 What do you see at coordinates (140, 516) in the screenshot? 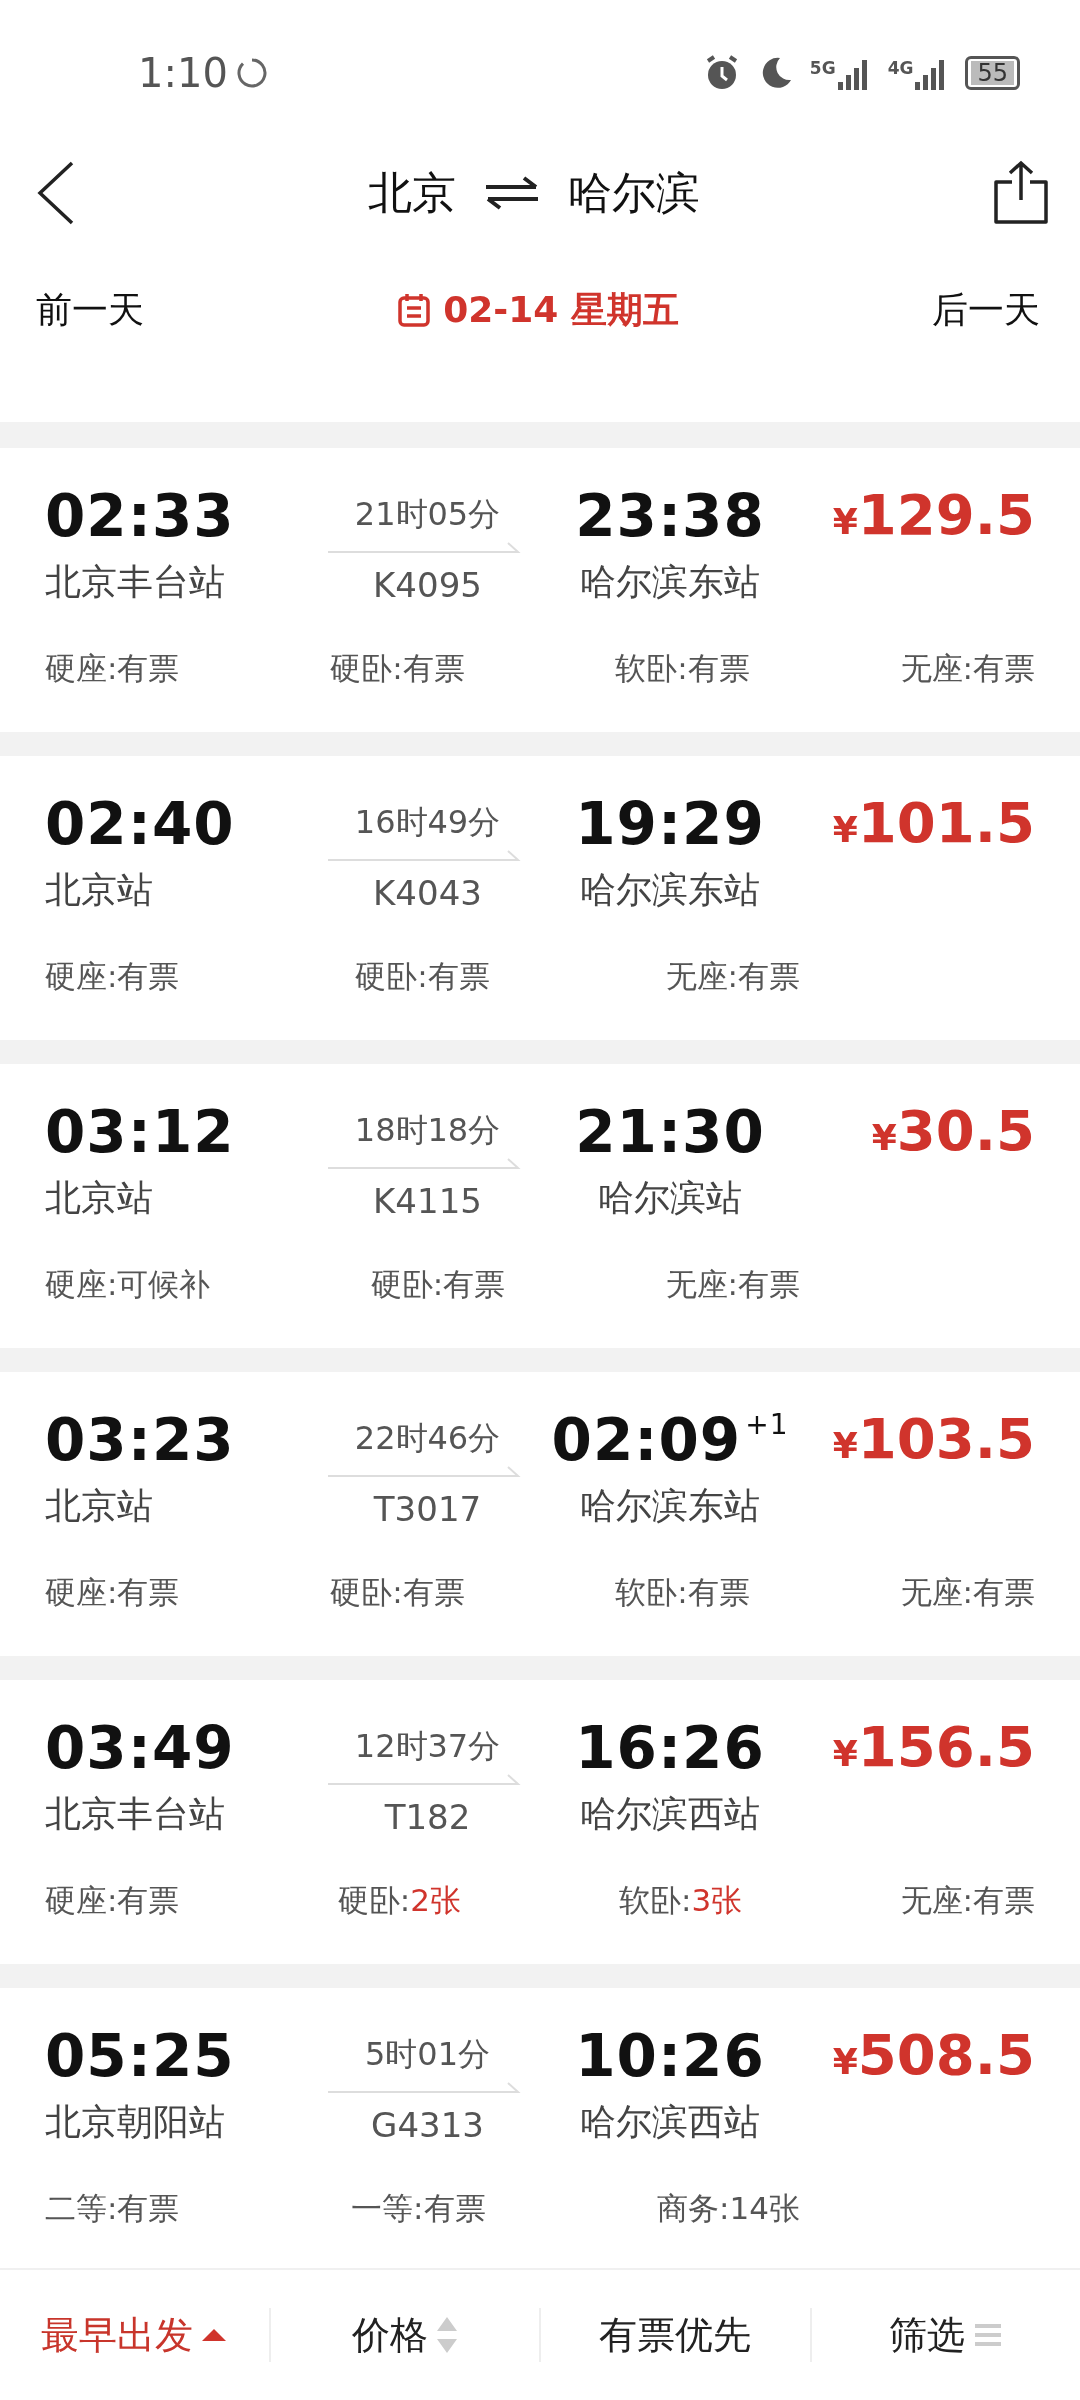
I see `departure-time: 02:33` at bounding box center [140, 516].